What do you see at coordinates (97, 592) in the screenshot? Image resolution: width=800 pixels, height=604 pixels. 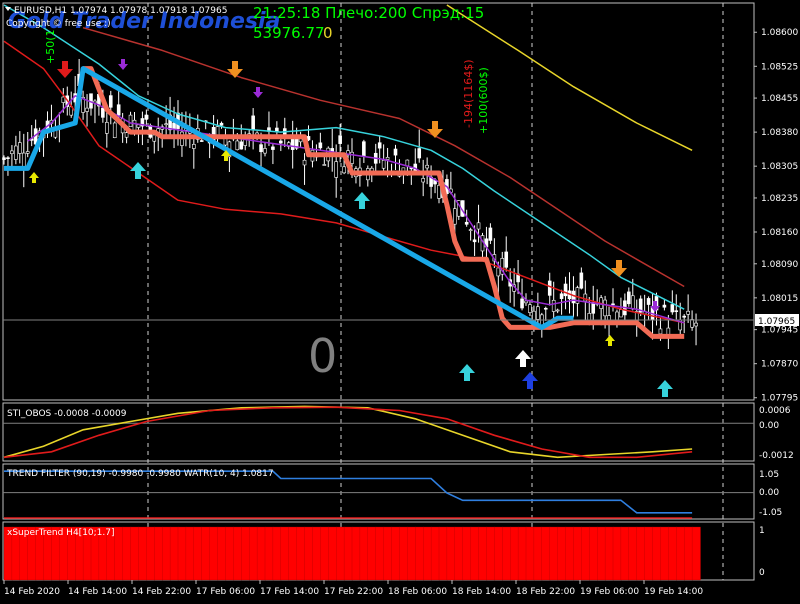 I see `time-axis-label: 14 Feb 14:00` at bounding box center [97, 592].